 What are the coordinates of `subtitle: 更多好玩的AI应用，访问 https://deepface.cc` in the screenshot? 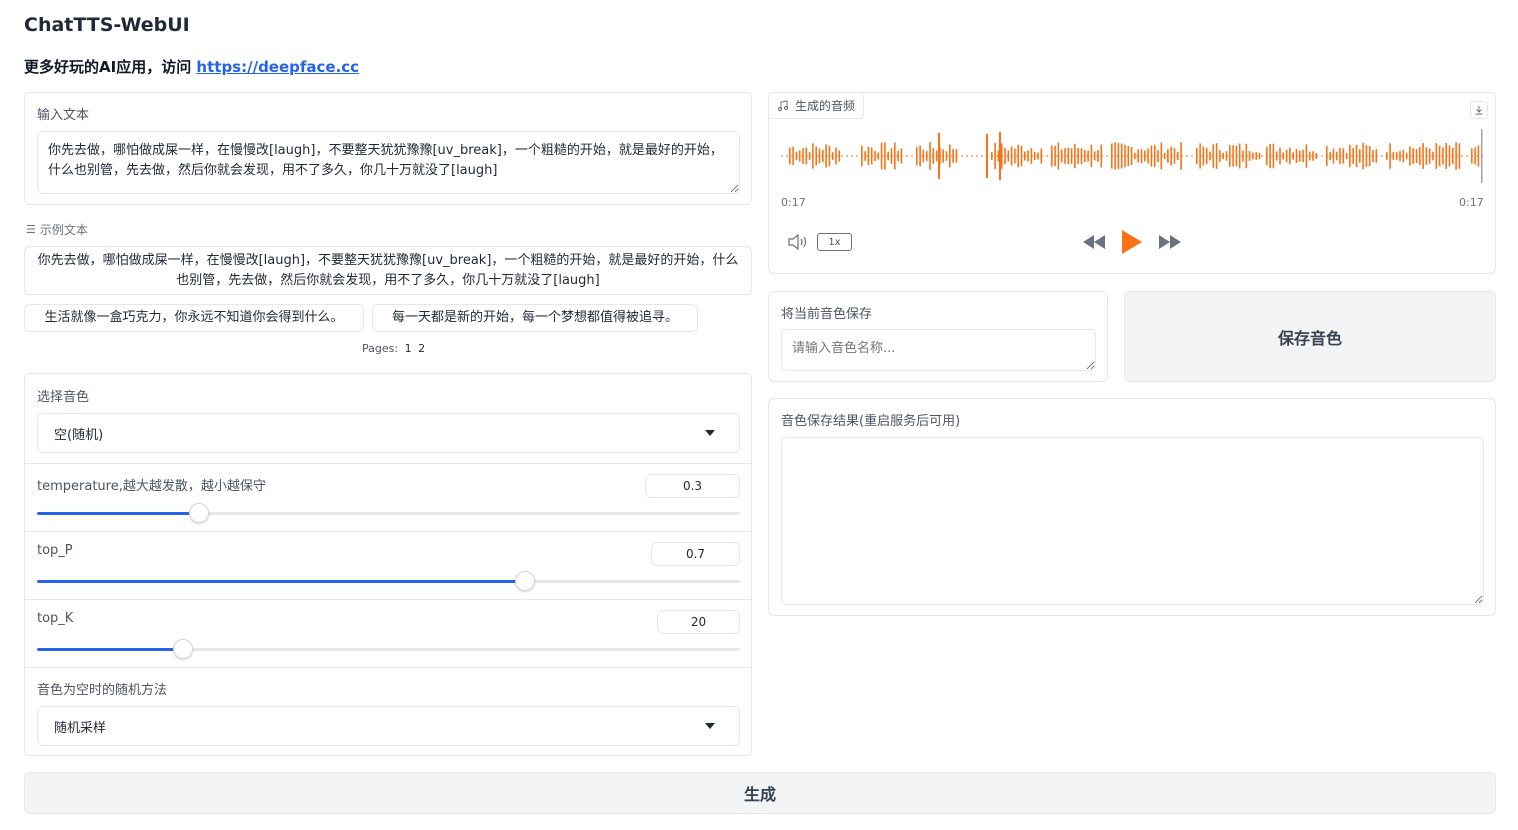 It's located at (191, 66).